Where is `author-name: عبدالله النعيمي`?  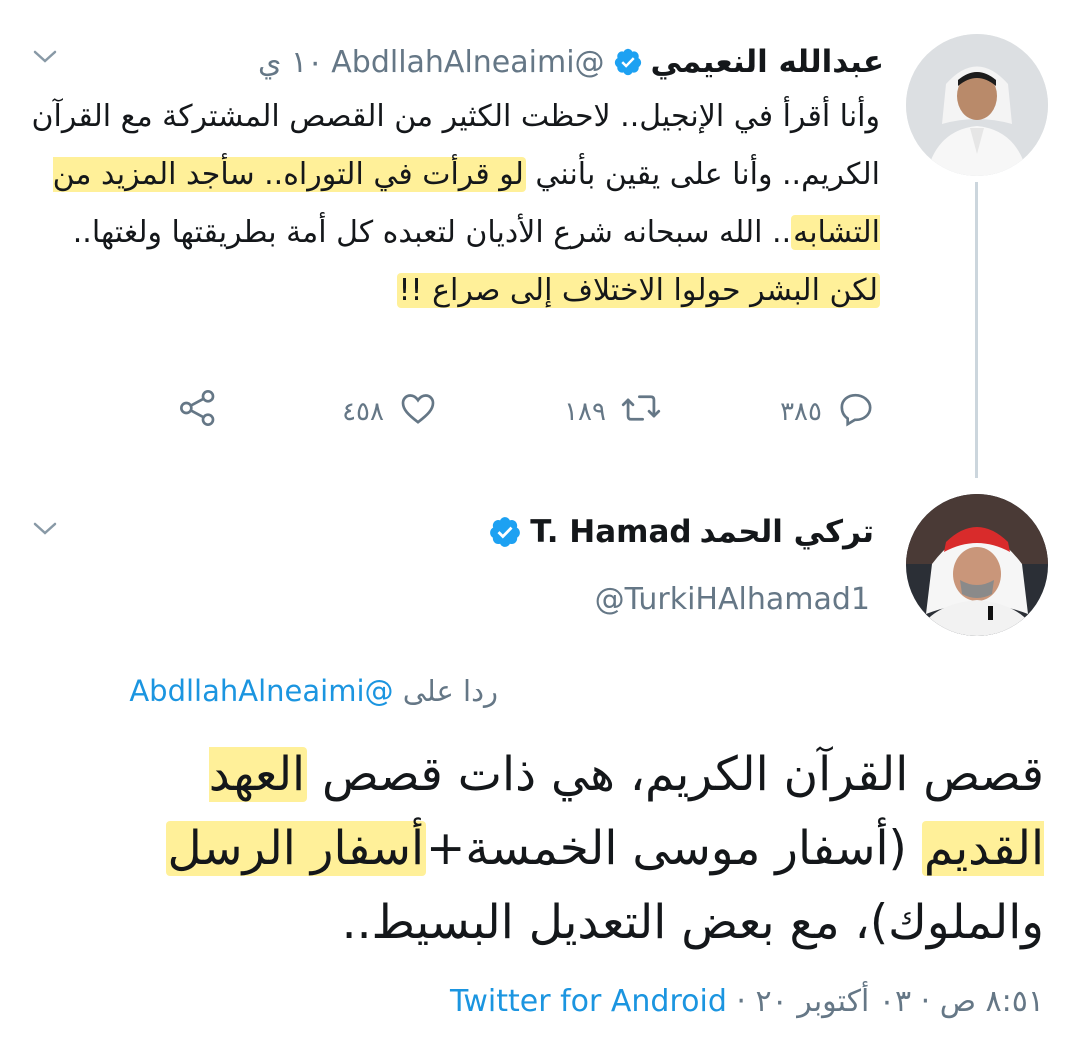
author-name: عبدالله النعيمي is located at coordinates (767, 62).